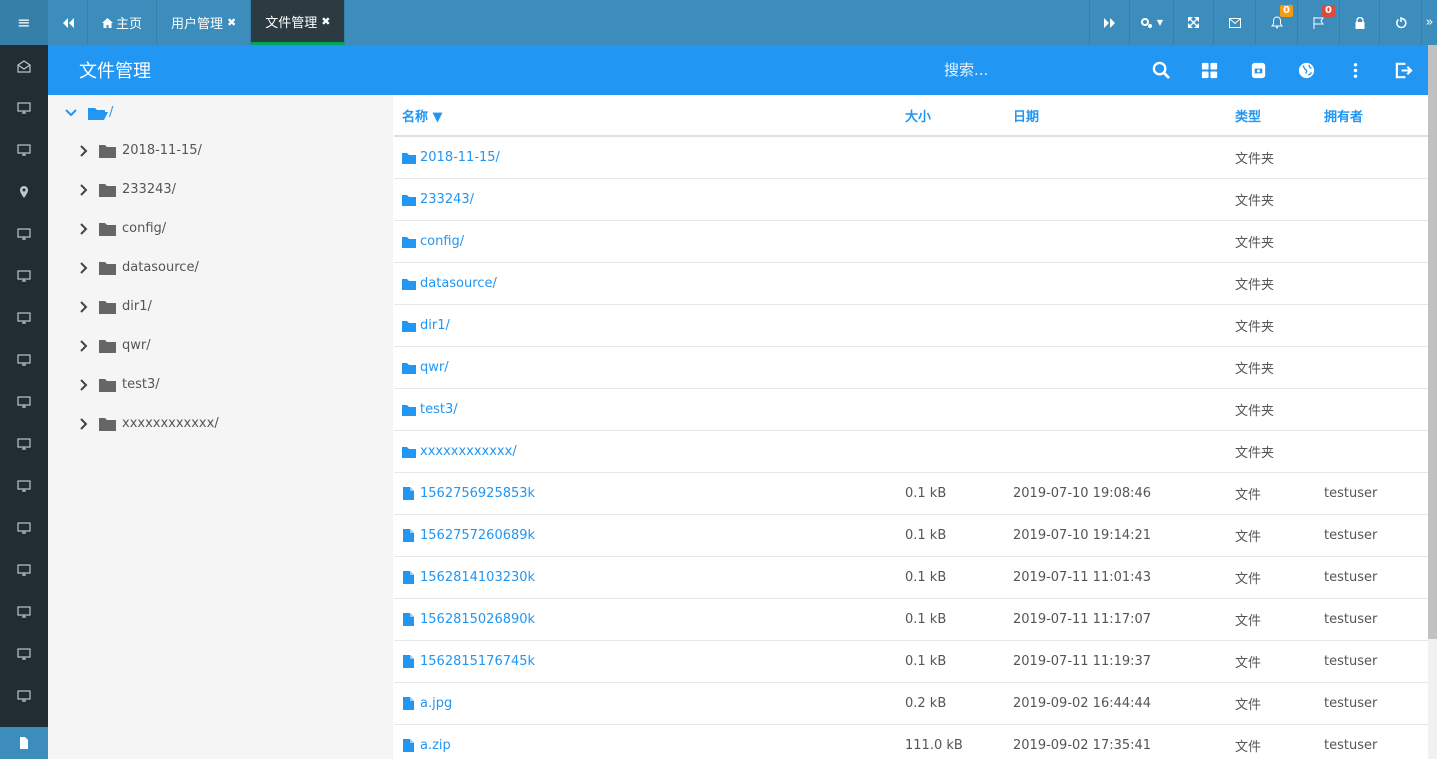  What do you see at coordinates (1359, 22) in the screenshot?
I see `lock-icon` at bounding box center [1359, 22].